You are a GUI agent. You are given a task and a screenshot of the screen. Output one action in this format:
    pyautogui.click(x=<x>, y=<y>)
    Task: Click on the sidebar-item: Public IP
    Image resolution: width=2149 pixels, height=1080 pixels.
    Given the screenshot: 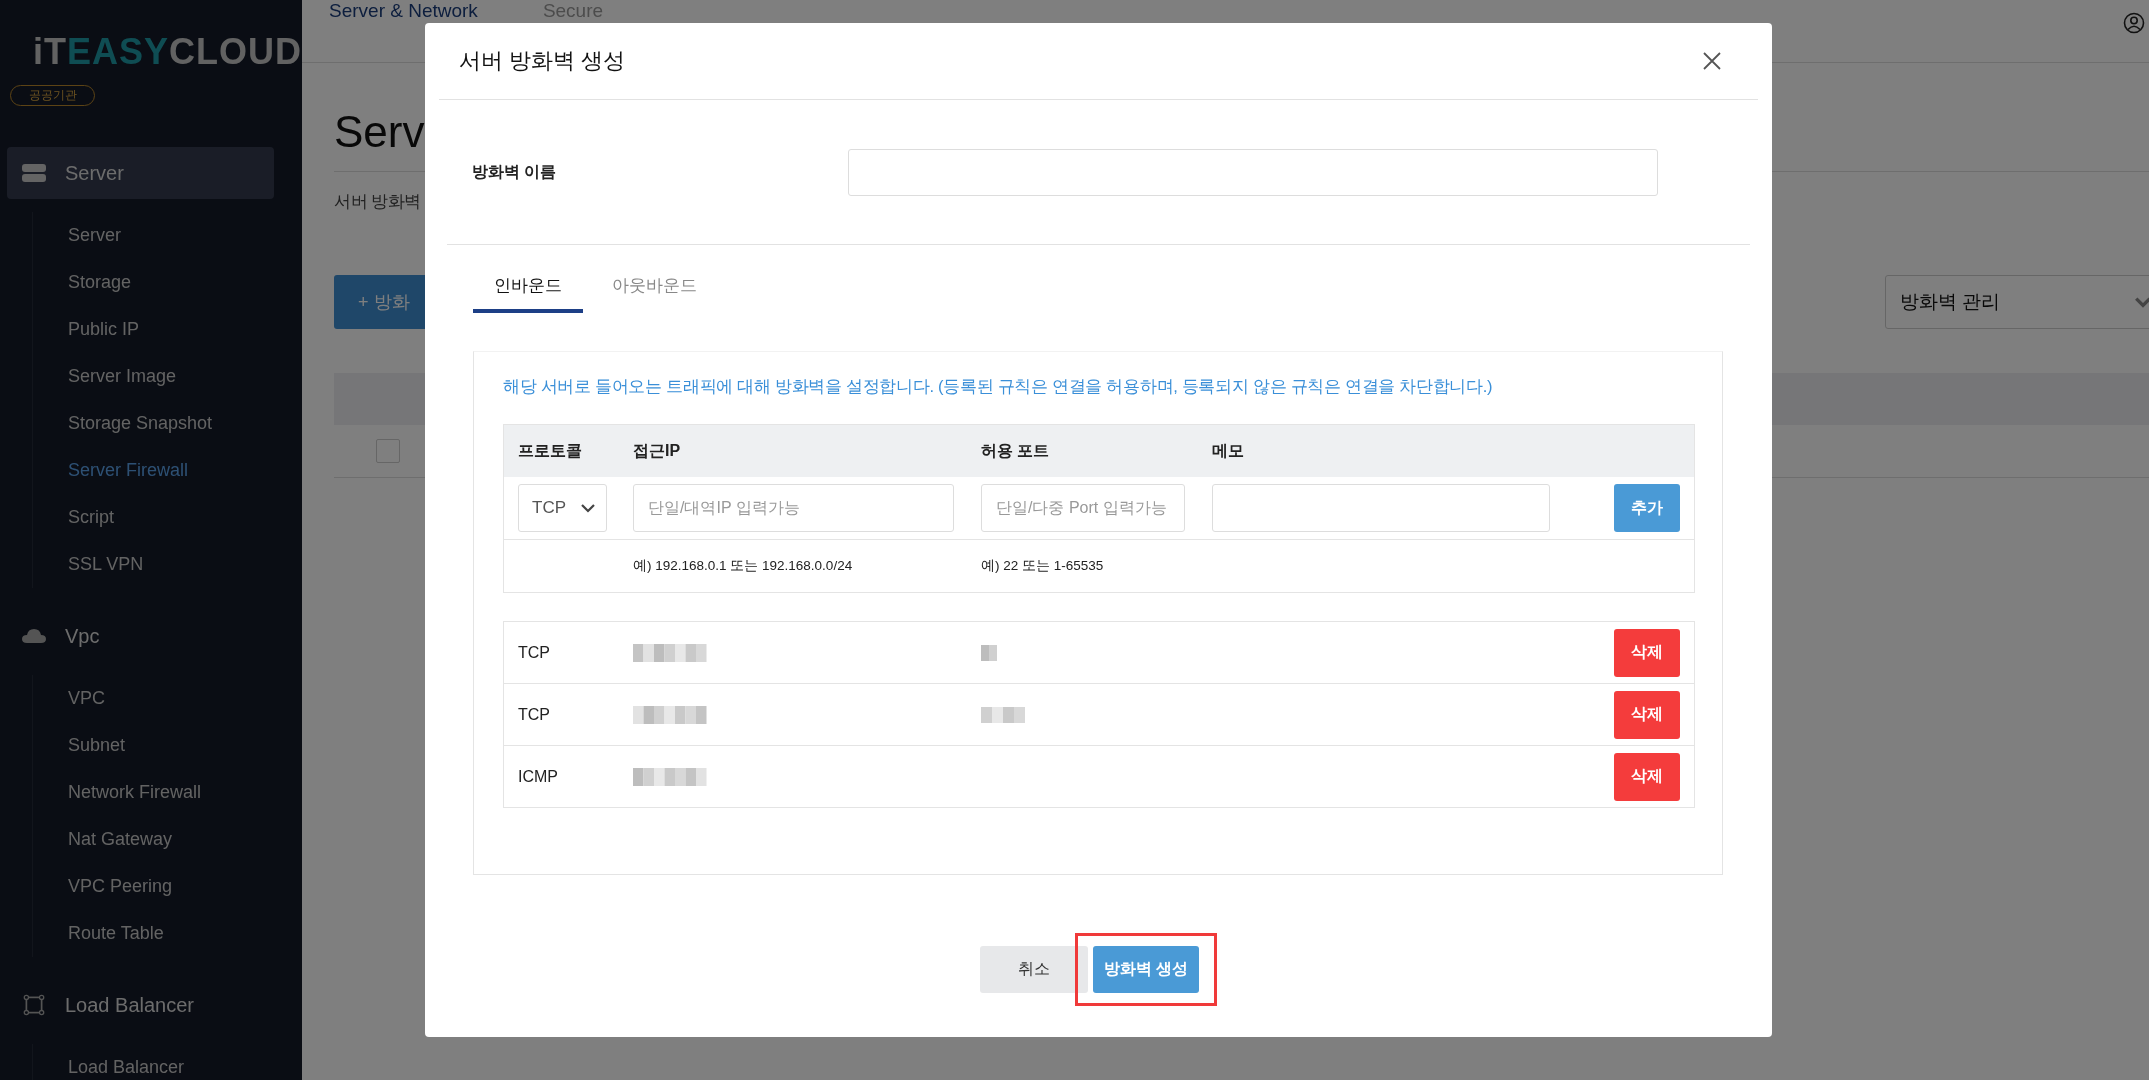 What is the action you would take?
    pyautogui.click(x=167, y=329)
    